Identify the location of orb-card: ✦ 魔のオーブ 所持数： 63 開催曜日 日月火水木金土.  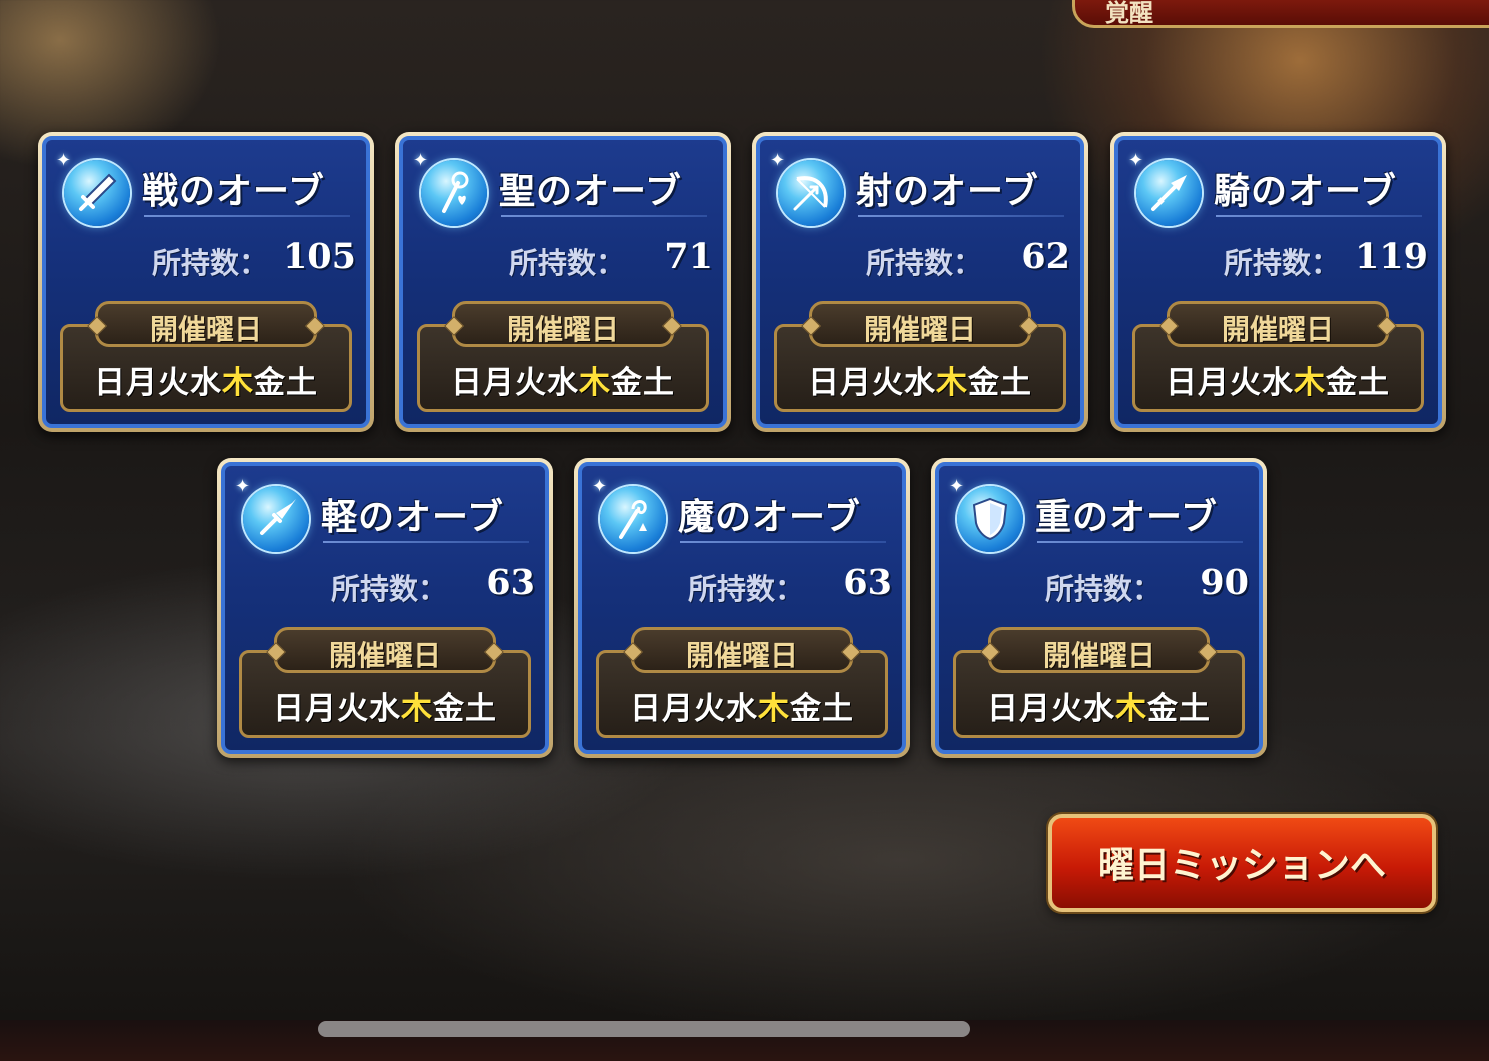
(742, 608).